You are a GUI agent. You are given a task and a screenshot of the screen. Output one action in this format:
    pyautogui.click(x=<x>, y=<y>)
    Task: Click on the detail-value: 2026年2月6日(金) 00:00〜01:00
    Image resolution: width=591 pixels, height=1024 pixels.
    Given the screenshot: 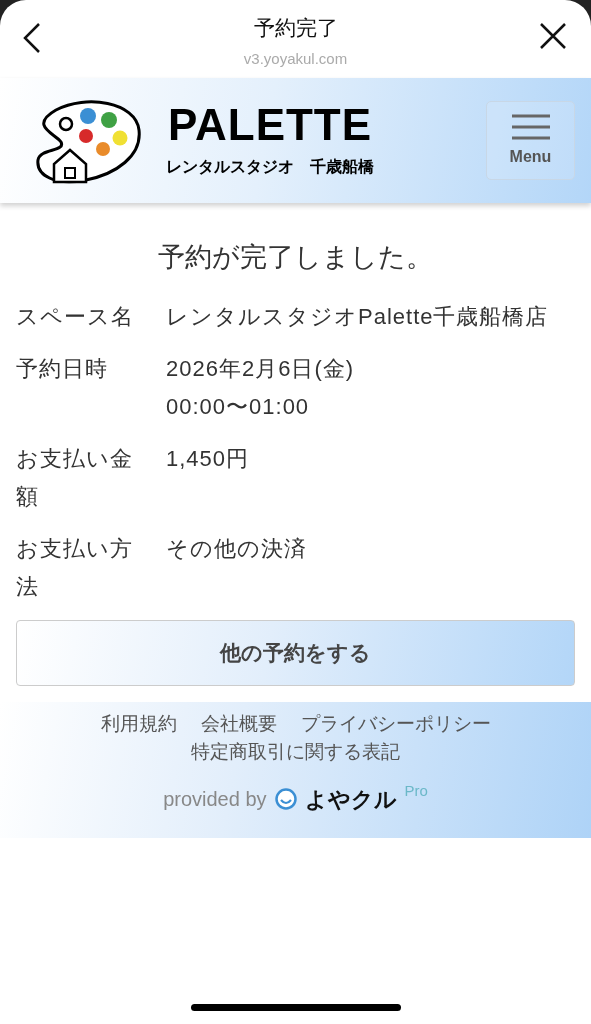 What is the action you would take?
    pyautogui.click(x=261, y=387)
    